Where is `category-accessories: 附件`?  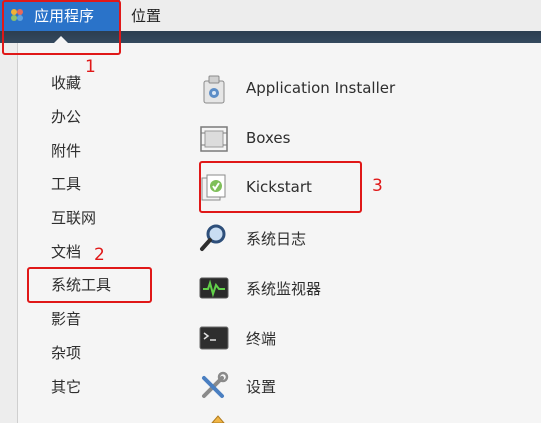
category-accessories: 附件 is located at coordinates (66, 150).